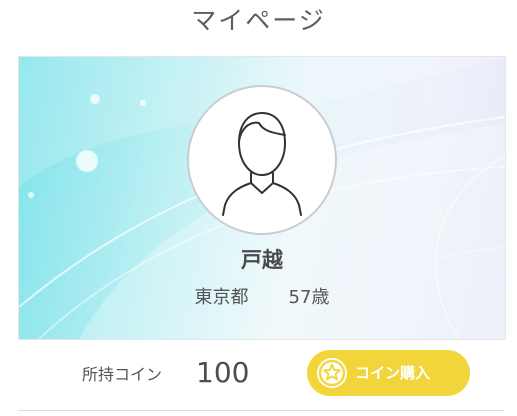  What do you see at coordinates (393, 373) in the screenshot?
I see `buy-coins-label: コイン購入` at bounding box center [393, 373].